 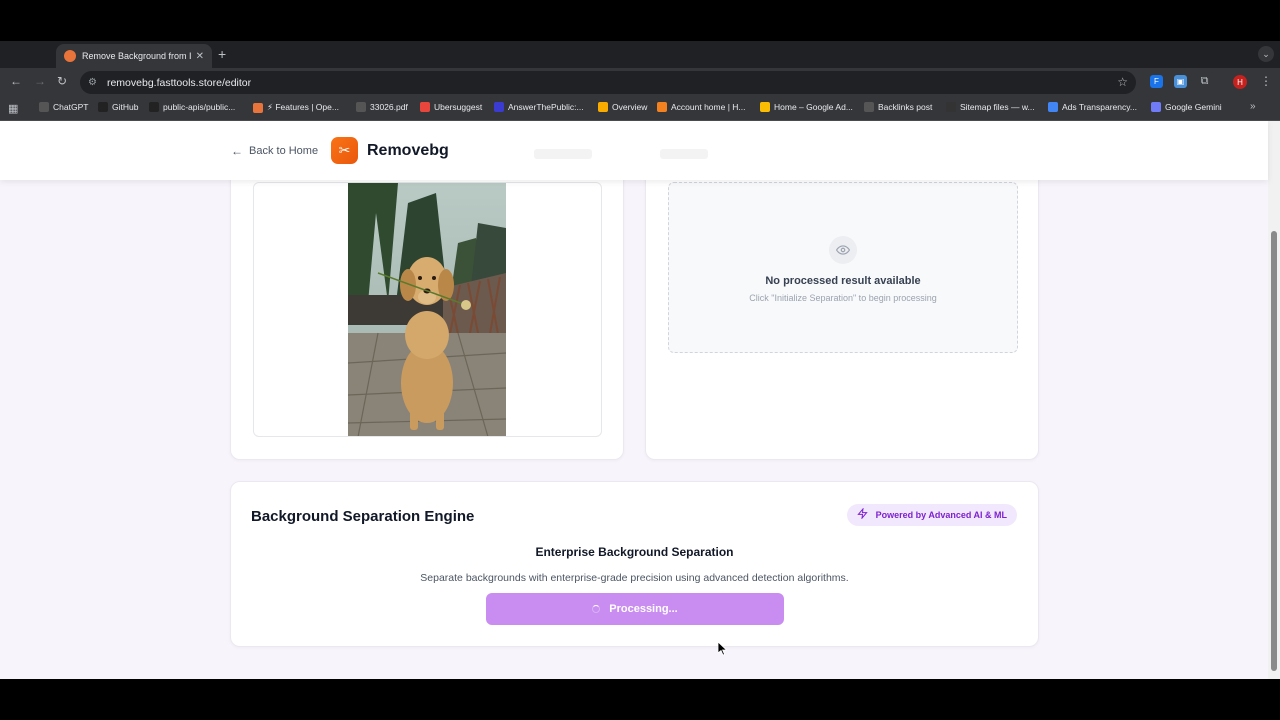 I want to click on bookmark-item: GitHub, so click(x=118, y=107).